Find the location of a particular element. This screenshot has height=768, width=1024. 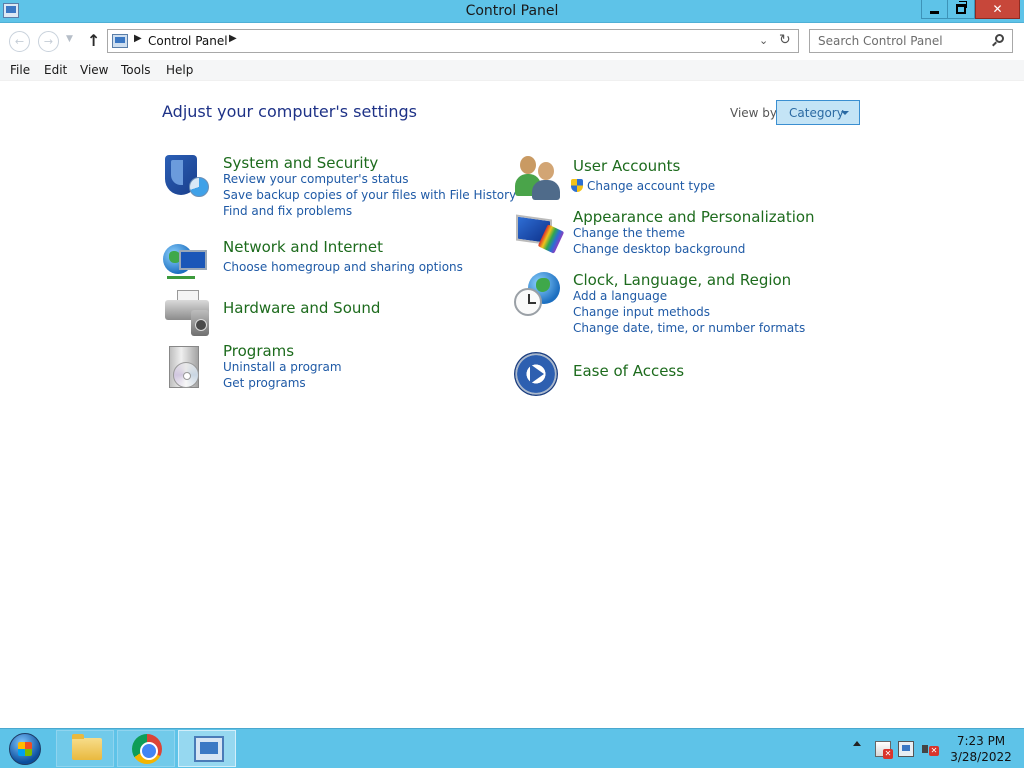

category-title-network-internet: Network and Internet is located at coordinates (343, 247).